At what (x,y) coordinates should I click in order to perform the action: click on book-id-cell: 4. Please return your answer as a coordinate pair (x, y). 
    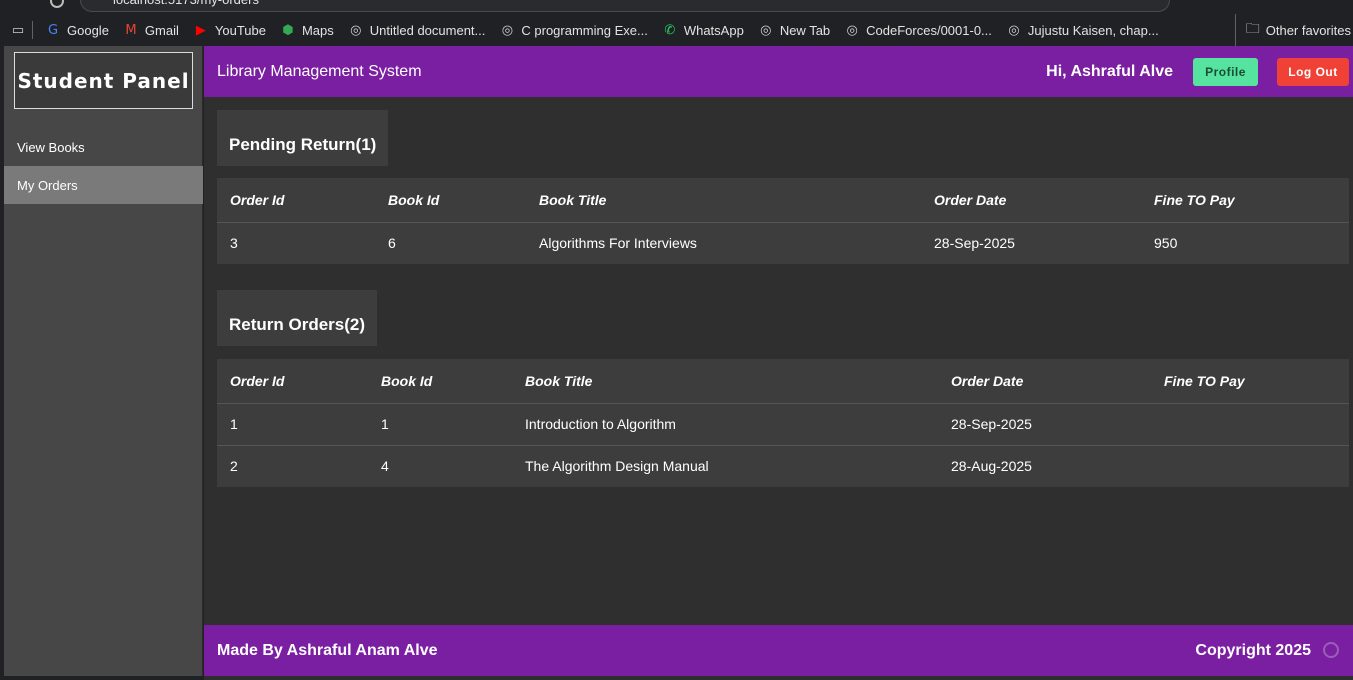
    Looking at the image, I should click on (385, 466).